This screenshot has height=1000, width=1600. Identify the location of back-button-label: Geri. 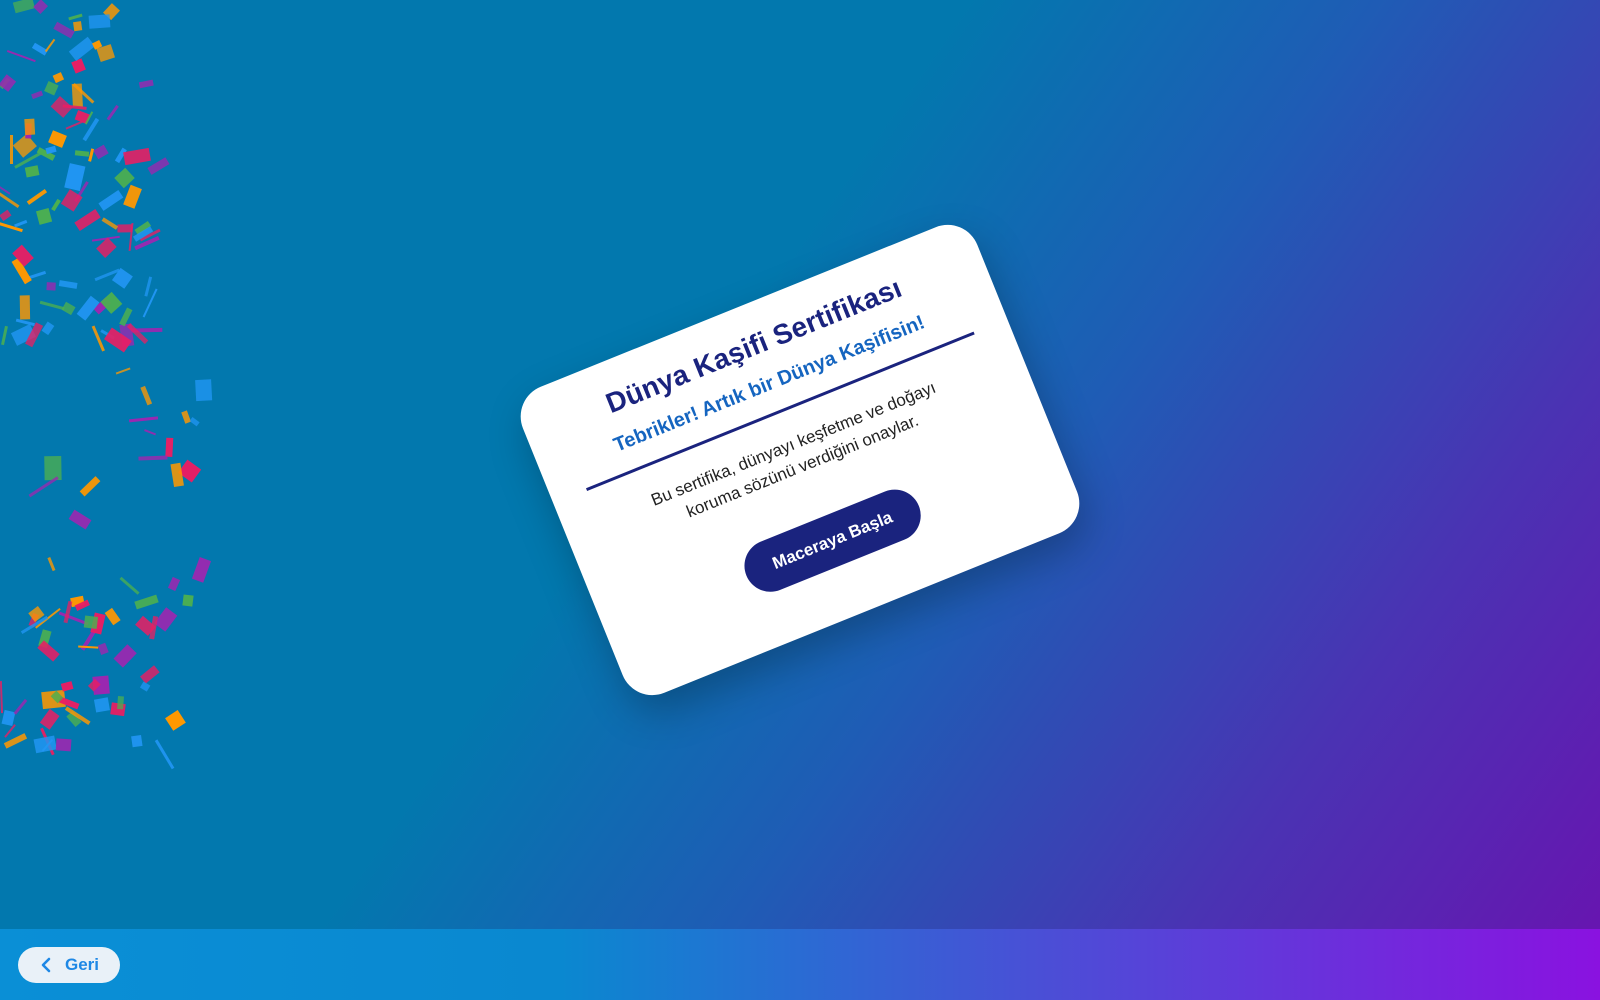
(82, 964).